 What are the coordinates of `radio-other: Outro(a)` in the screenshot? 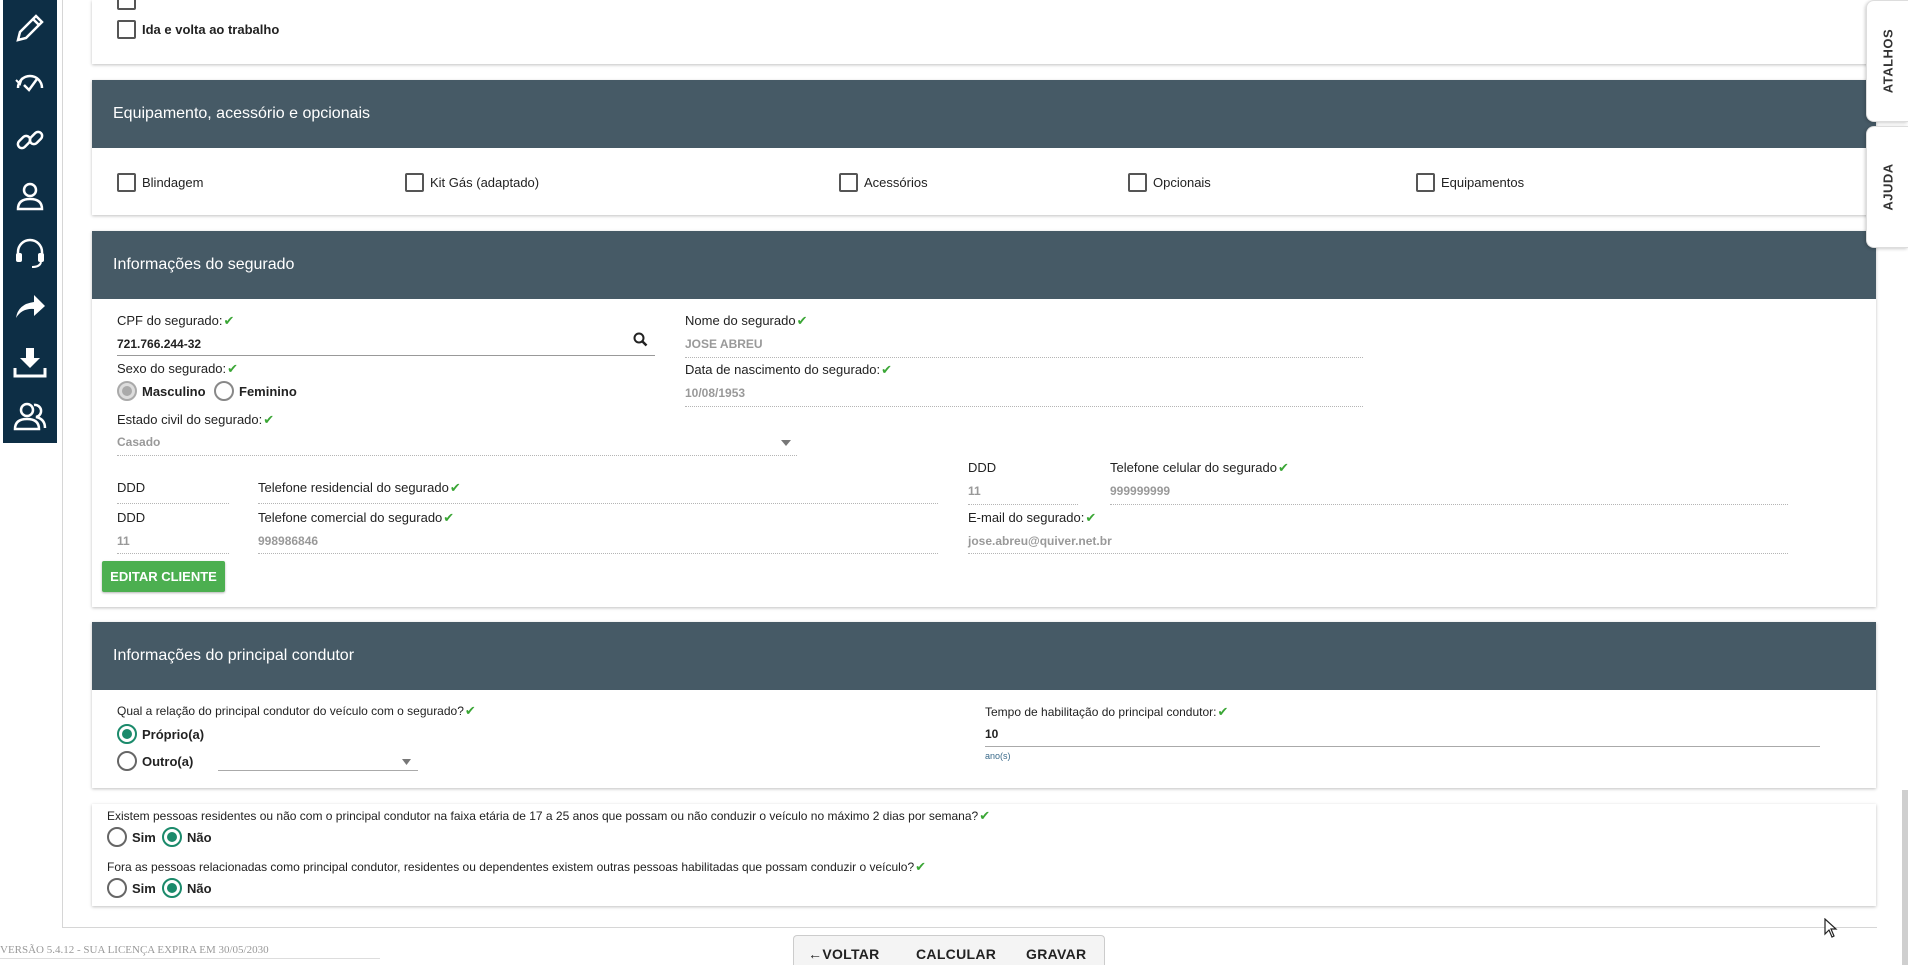 It's located at (155, 761).